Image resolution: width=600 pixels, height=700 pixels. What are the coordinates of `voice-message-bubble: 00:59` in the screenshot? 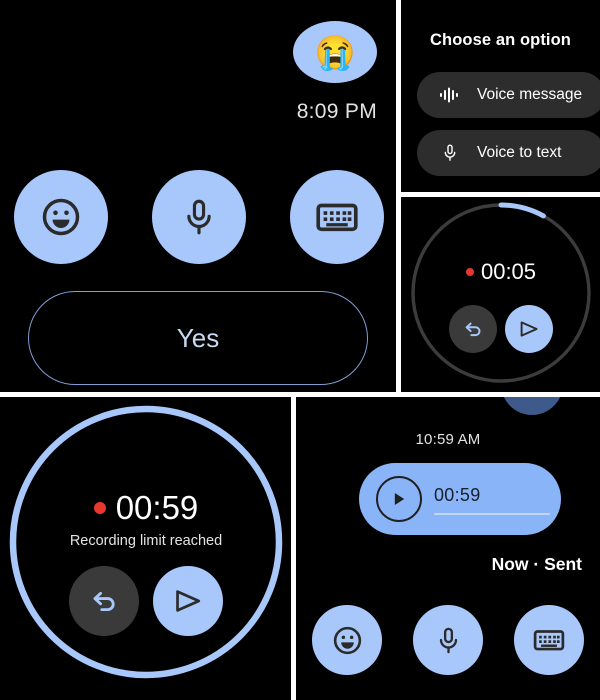 It's located at (460, 499).